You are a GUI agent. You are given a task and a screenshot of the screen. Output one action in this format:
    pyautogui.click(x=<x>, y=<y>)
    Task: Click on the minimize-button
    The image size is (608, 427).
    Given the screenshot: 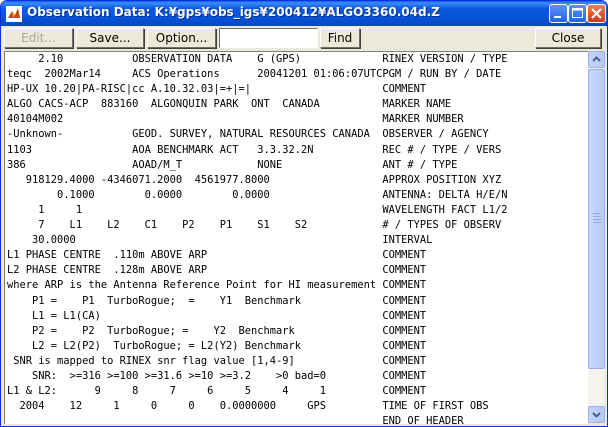 What is the action you would take?
    pyautogui.click(x=558, y=13)
    